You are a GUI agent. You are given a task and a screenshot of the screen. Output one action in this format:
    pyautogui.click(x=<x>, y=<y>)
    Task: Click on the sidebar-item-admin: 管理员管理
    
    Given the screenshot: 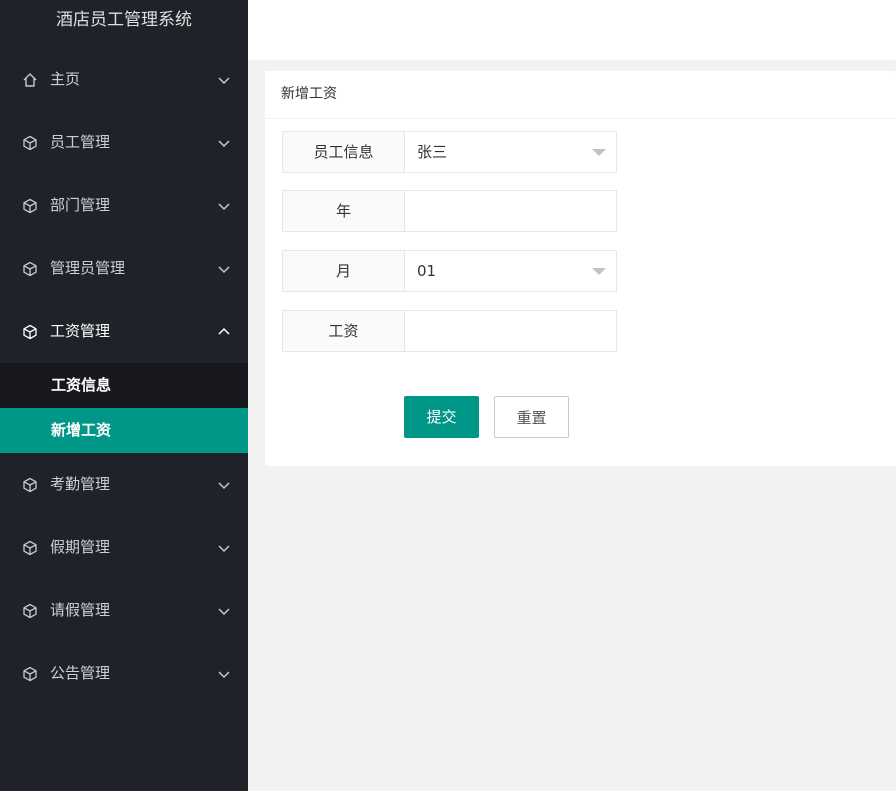 What is the action you would take?
    pyautogui.click(x=124, y=268)
    